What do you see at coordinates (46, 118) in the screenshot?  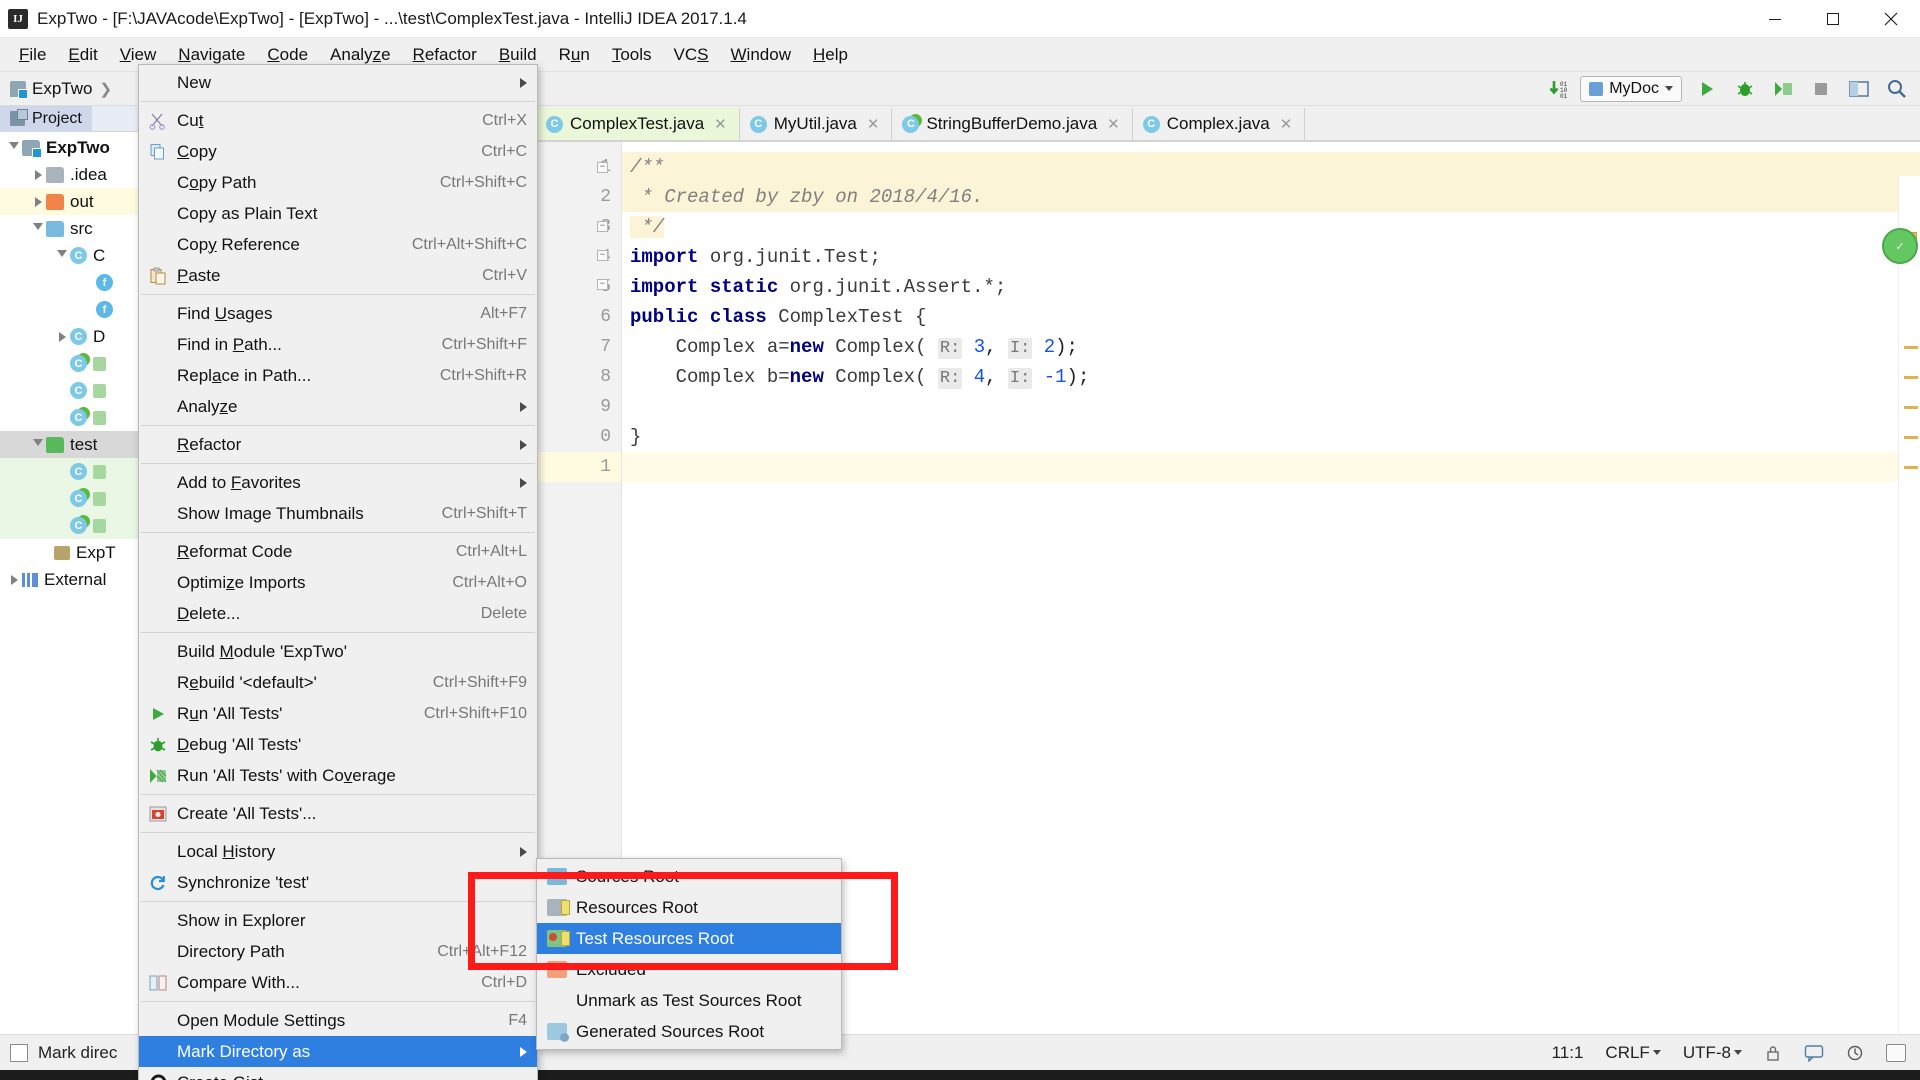 I see `tab-project: Project` at bounding box center [46, 118].